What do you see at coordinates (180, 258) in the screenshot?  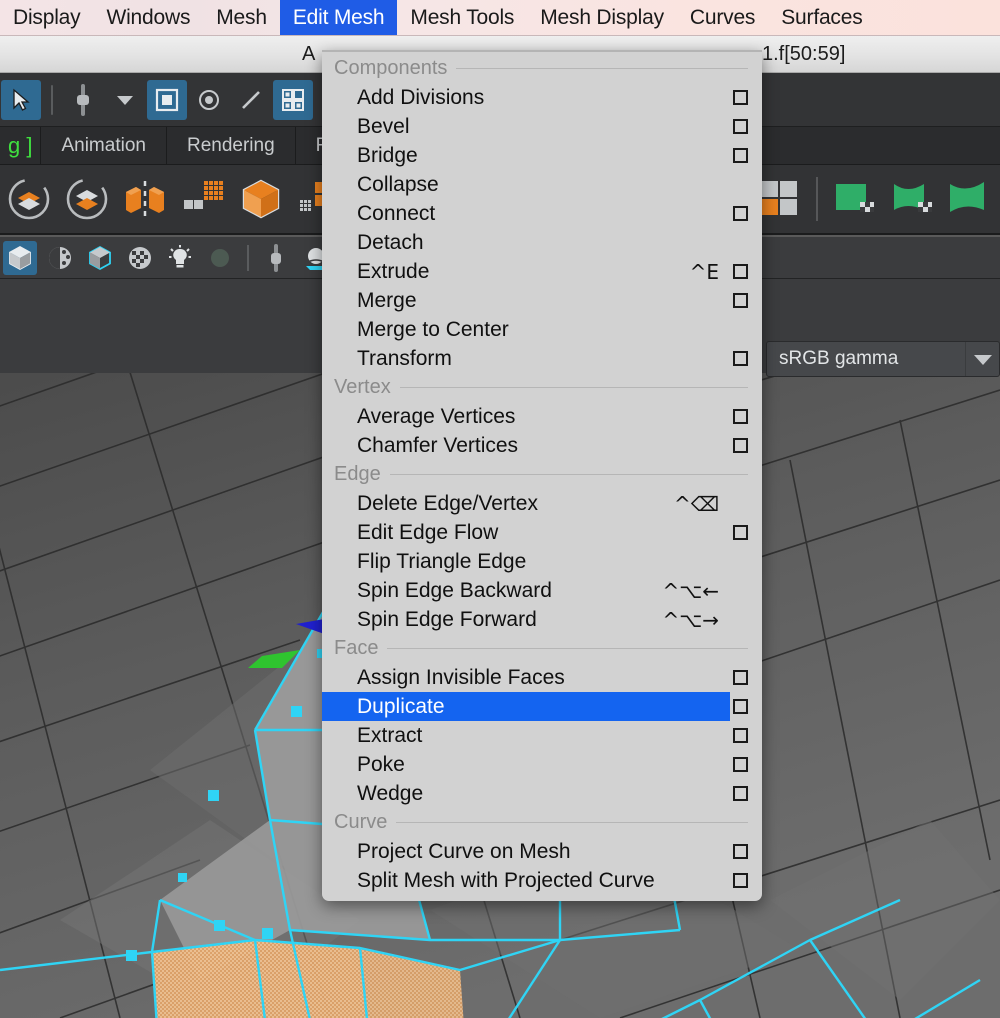 I see `lighting-icon` at bounding box center [180, 258].